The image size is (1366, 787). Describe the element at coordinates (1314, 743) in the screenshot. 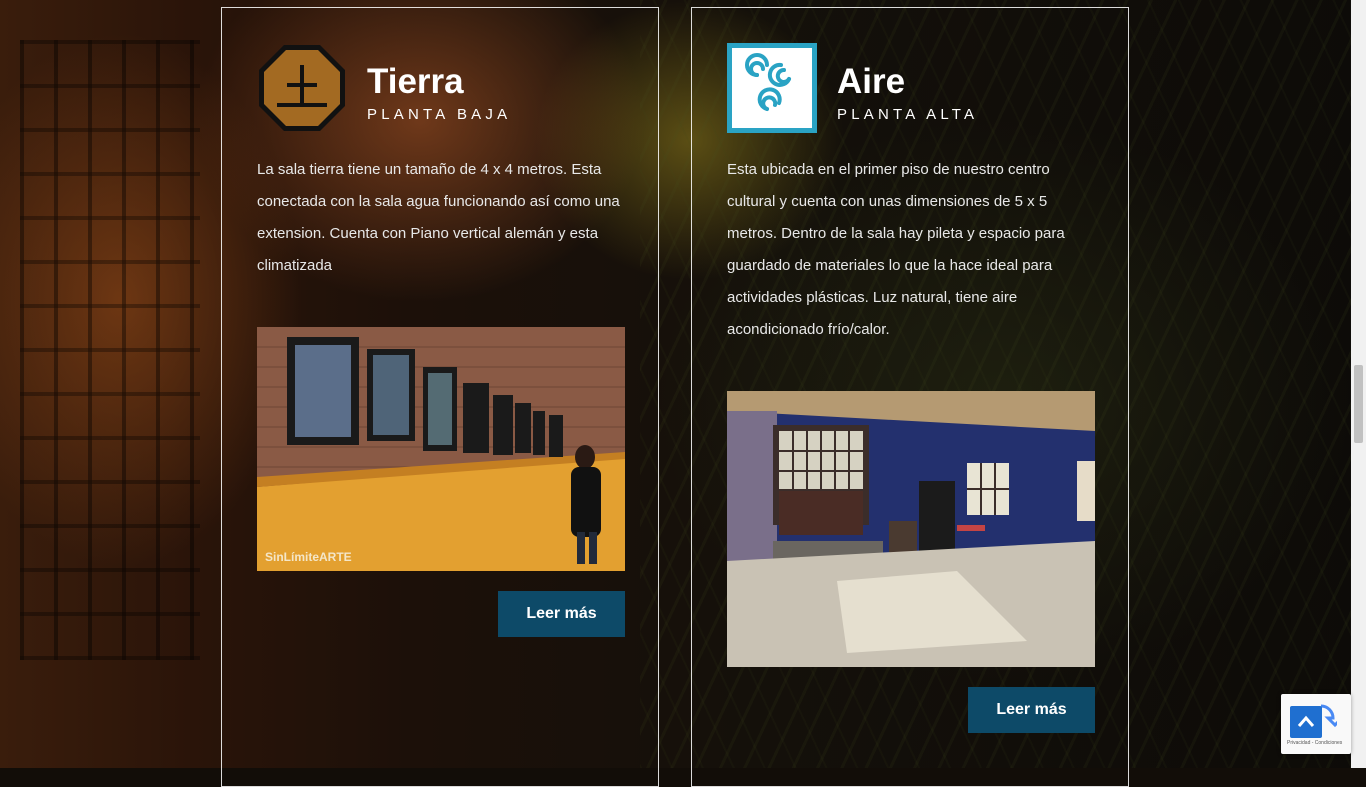

I see `recaptcha-text: Privacidad - Condiciones` at that location.